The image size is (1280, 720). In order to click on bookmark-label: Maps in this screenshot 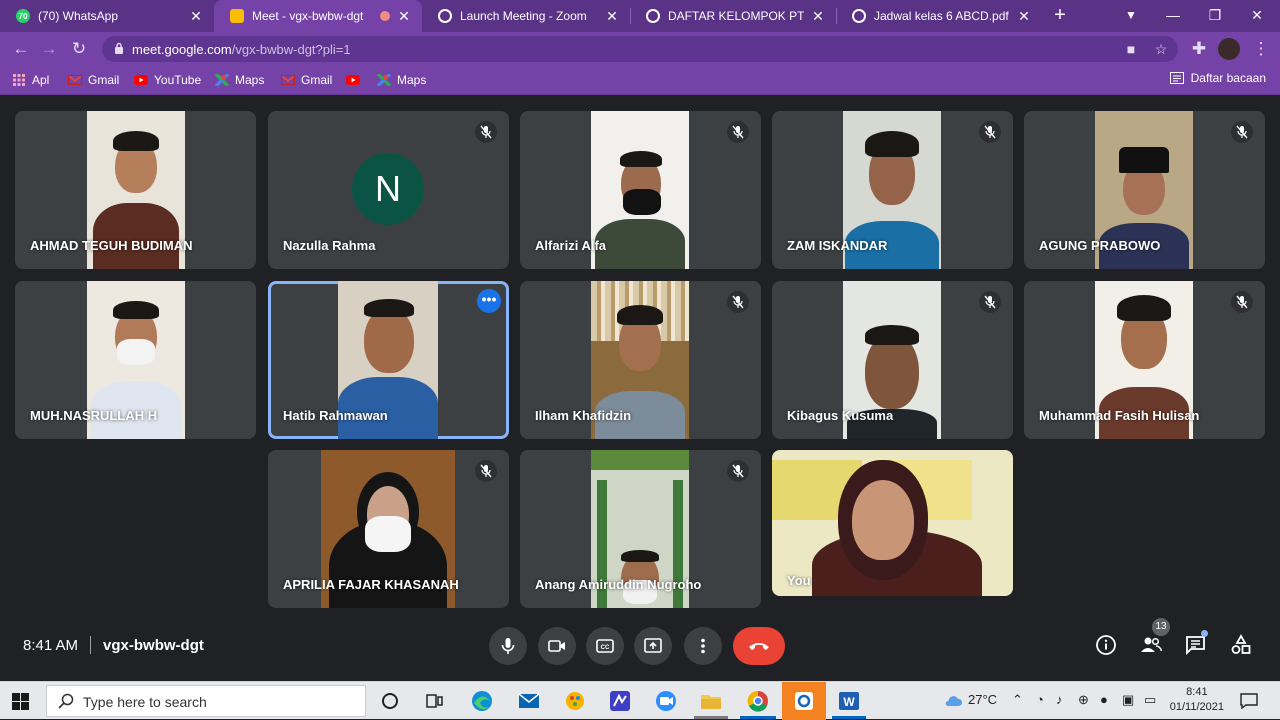, I will do `click(412, 80)`.